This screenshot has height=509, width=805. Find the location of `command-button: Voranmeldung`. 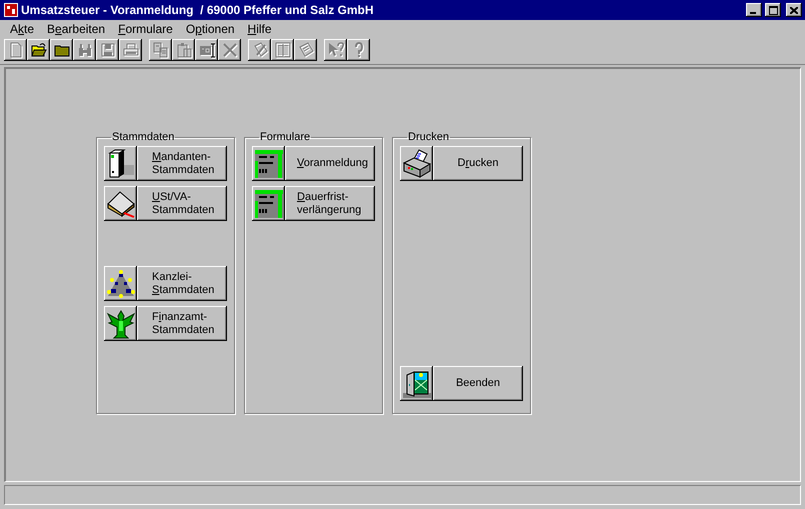

command-button: Voranmeldung is located at coordinates (330, 163).